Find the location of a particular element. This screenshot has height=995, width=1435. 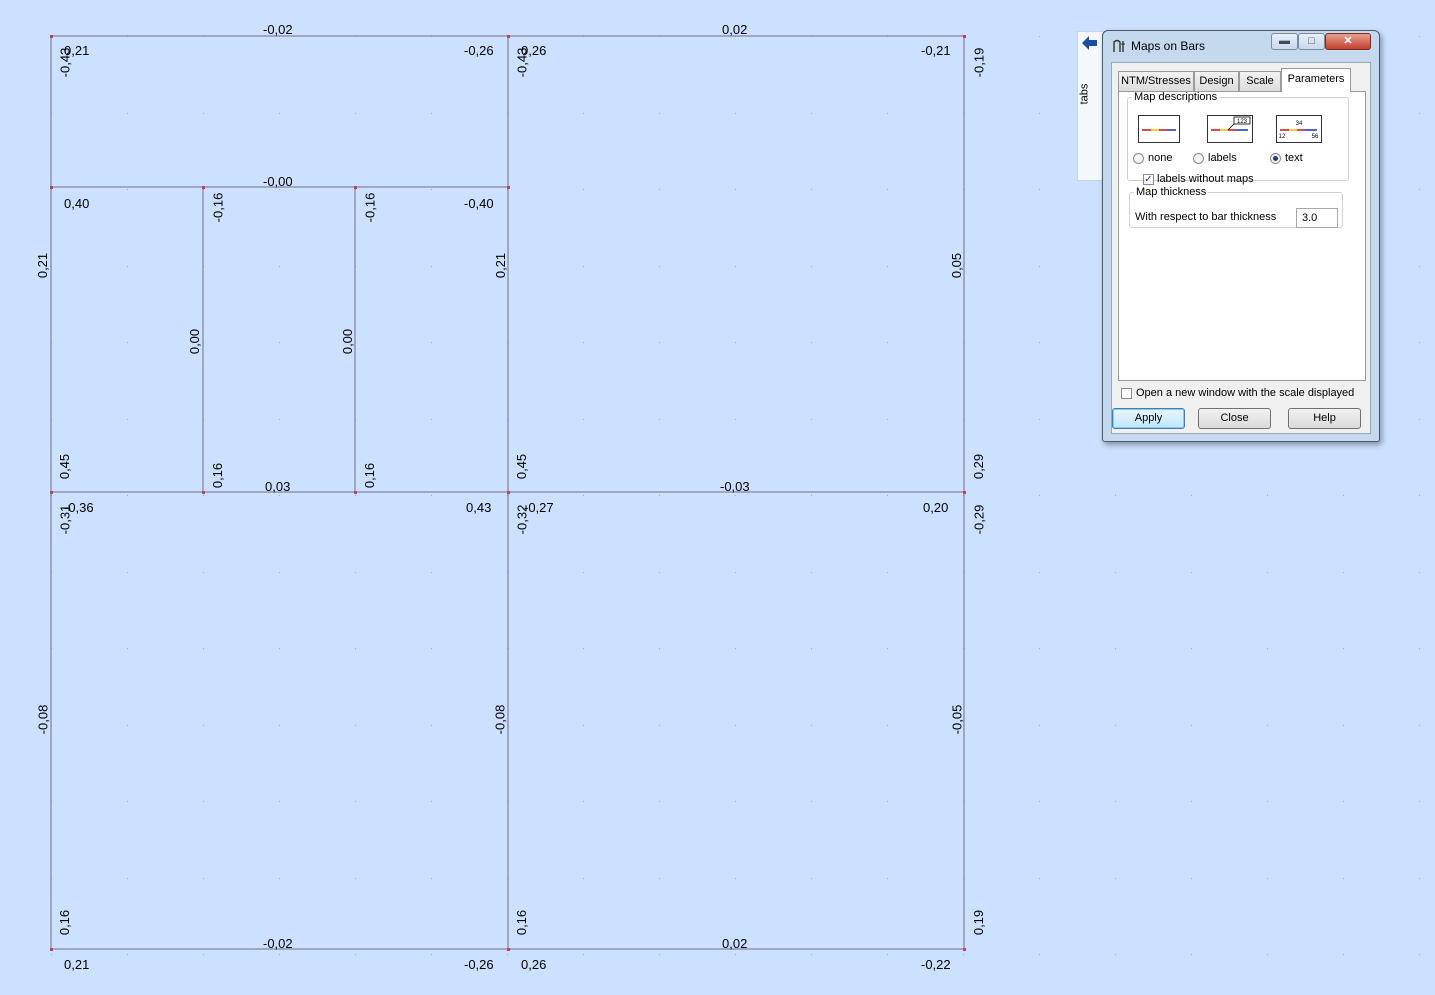

close-button: Close is located at coordinates (1234, 418).